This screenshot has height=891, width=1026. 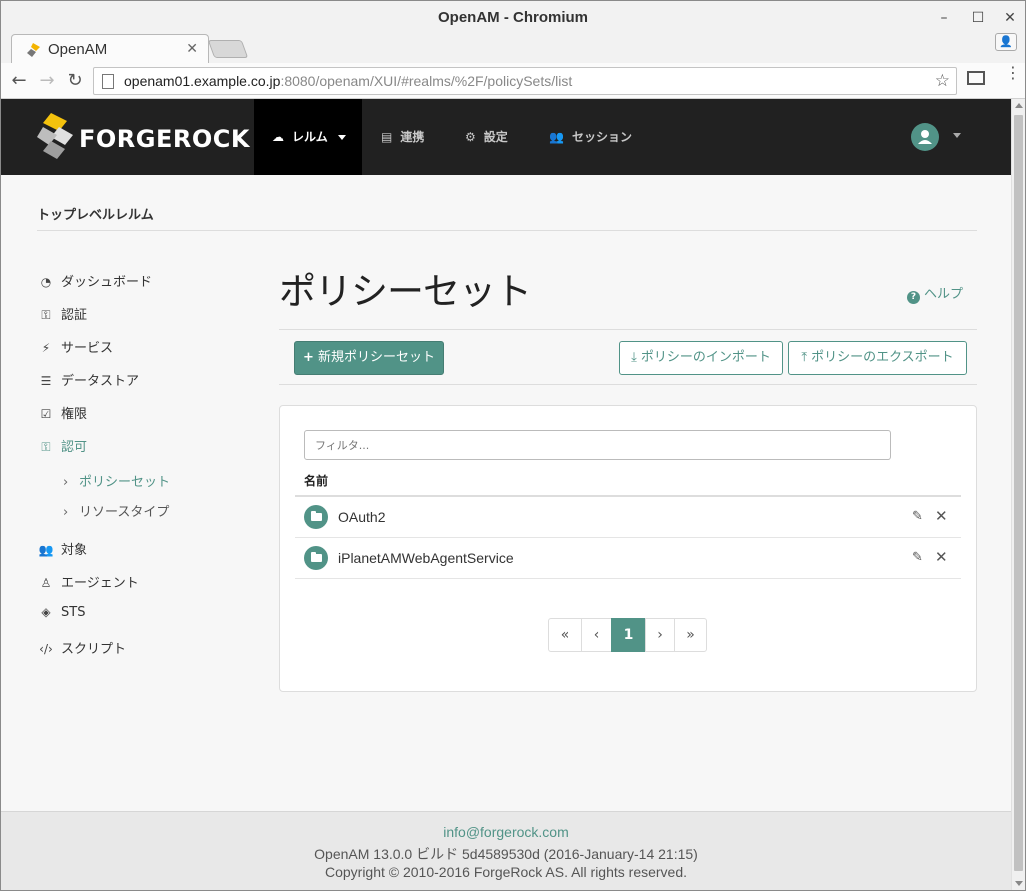 What do you see at coordinates (957, 135) in the screenshot?
I see `user-menu-chevron-icon` at bounding box center [957, 135].